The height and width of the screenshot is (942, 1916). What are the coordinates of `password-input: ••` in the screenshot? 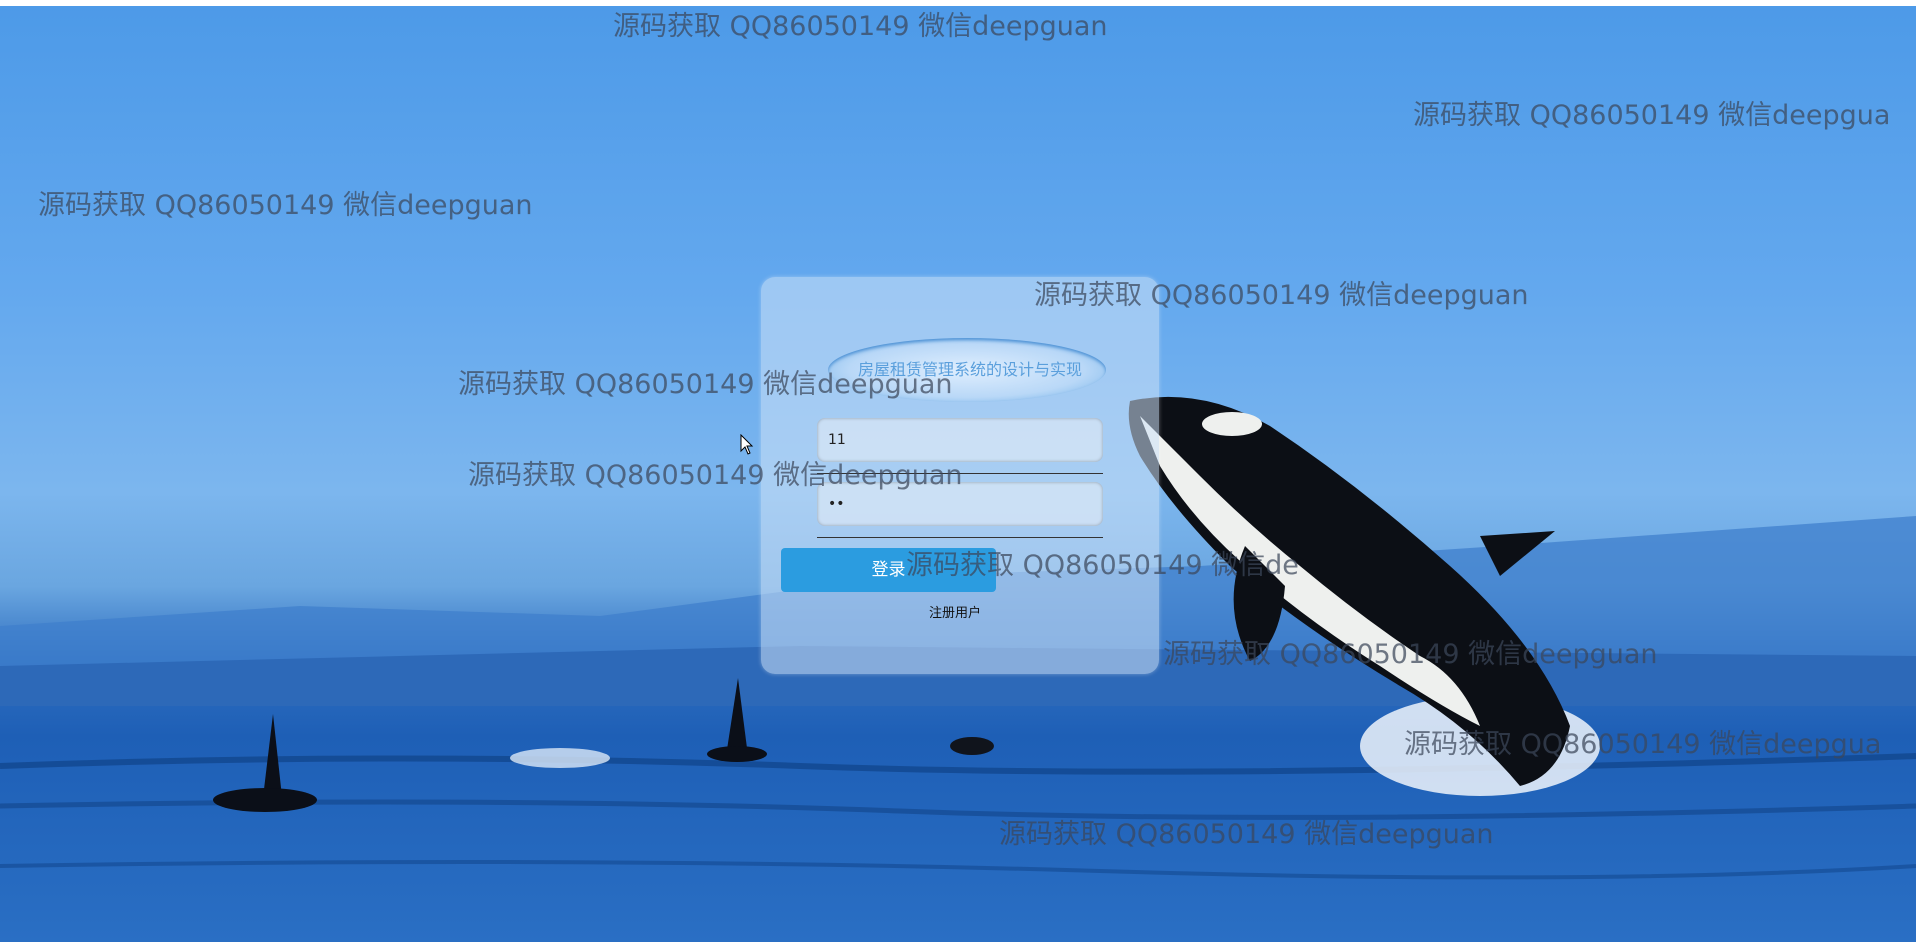 It's located at (960, 504).